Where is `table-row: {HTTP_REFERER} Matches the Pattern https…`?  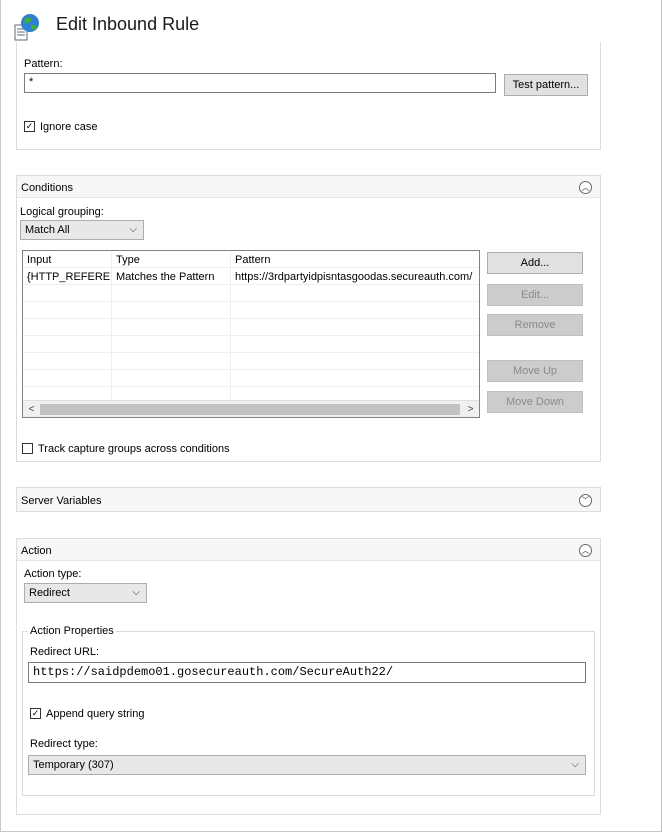
table-row: {HTTP_REFERER} Matches the Pattern https… is located at coordinates (251, 276).